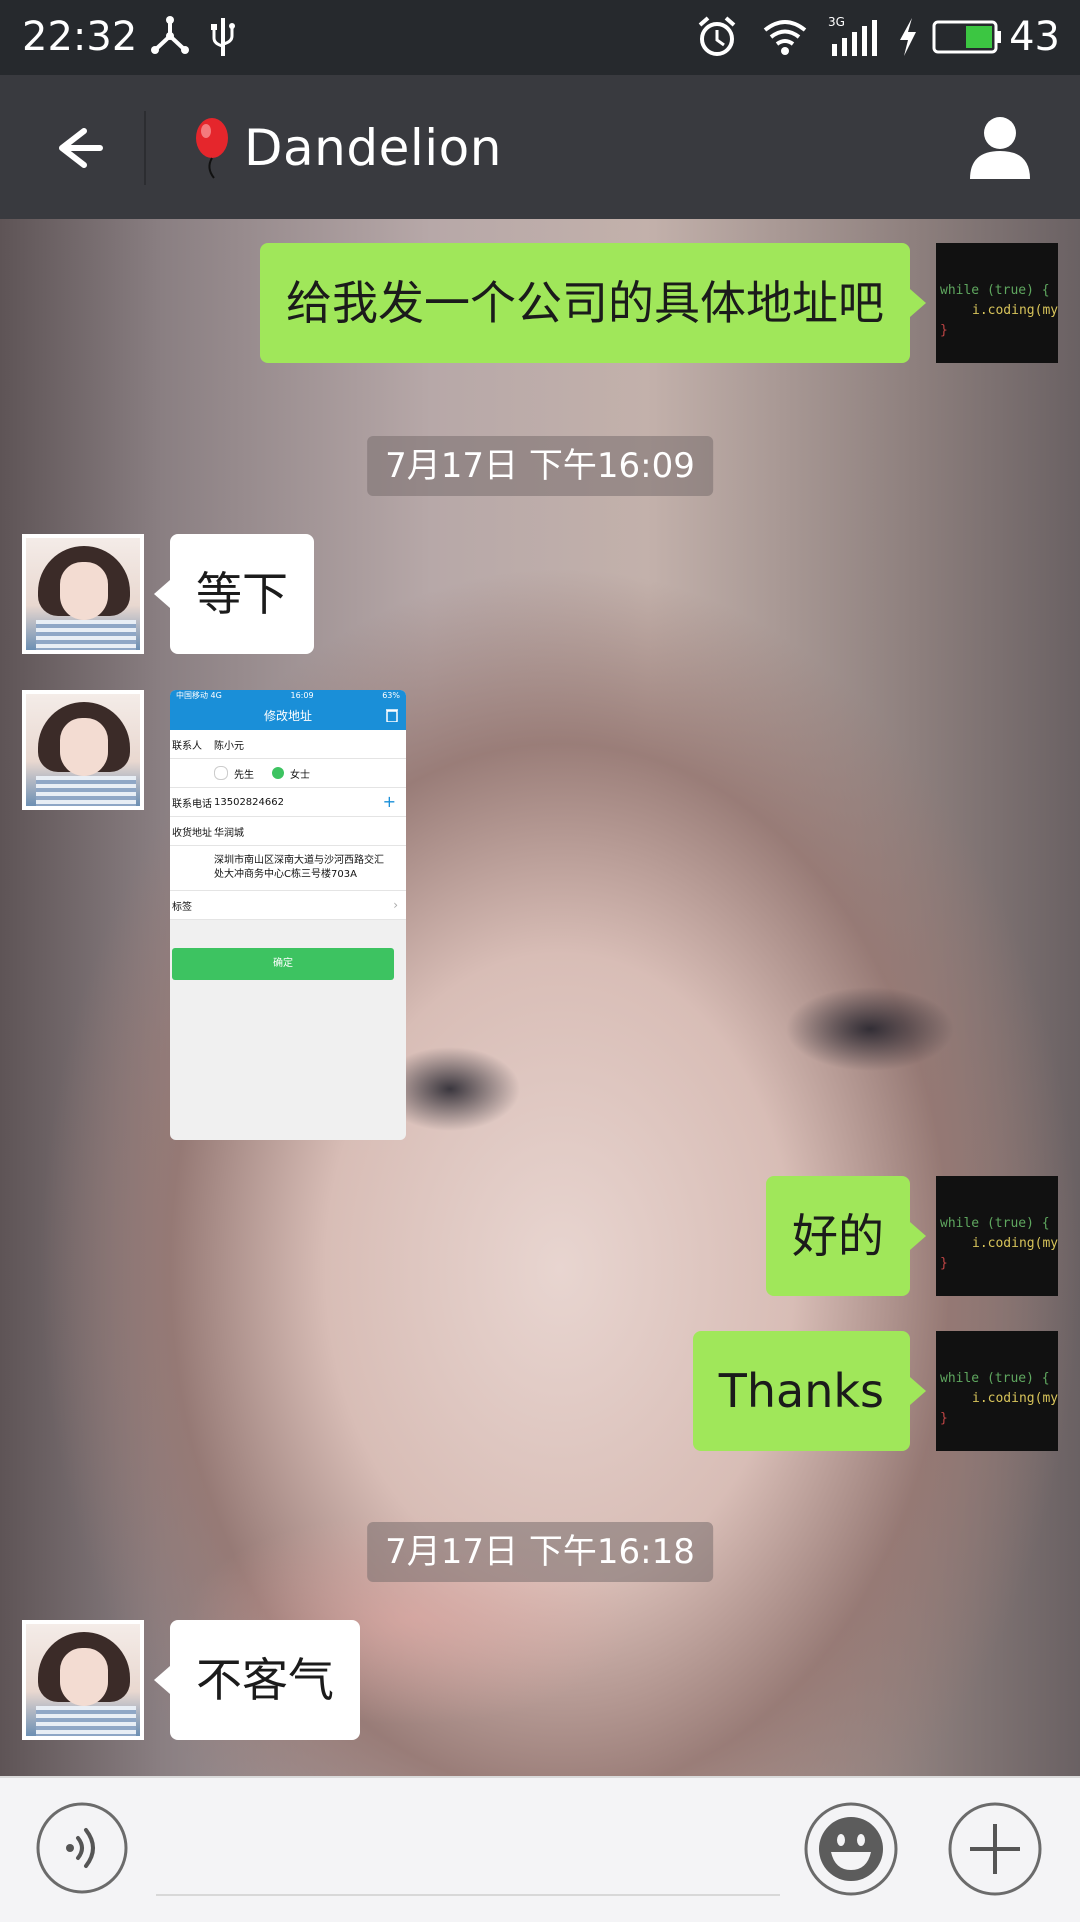 The image size is (1080, 1922). Describe the element at coordinates (145, 148) in the screenshot. I see `title-divider` at that location.